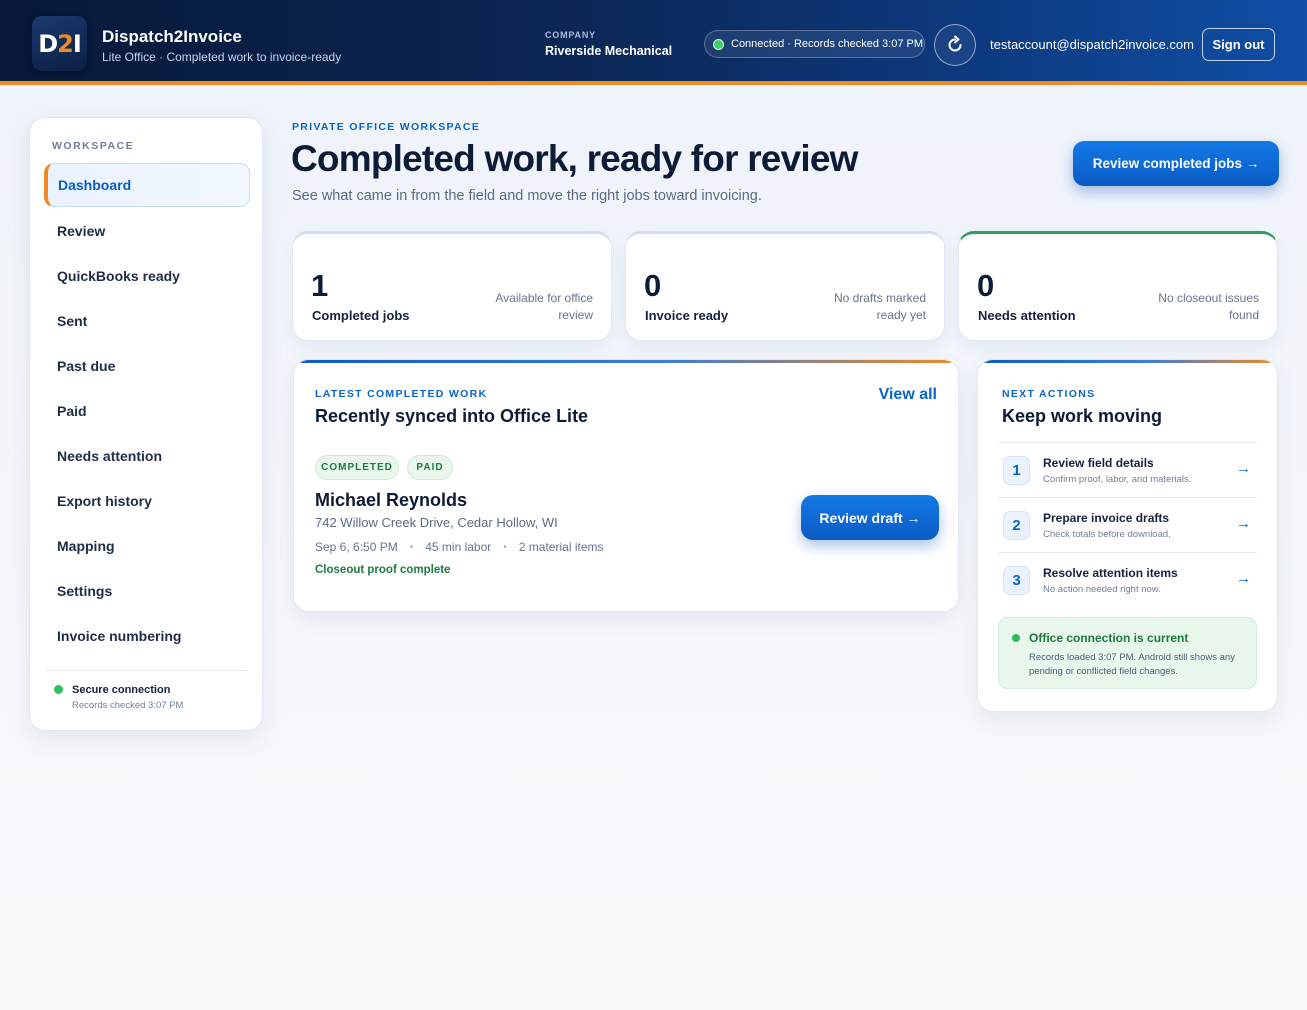 This screenshot has height=1010, width=1307. I want to click on refresh-icon, so click(955, 43).